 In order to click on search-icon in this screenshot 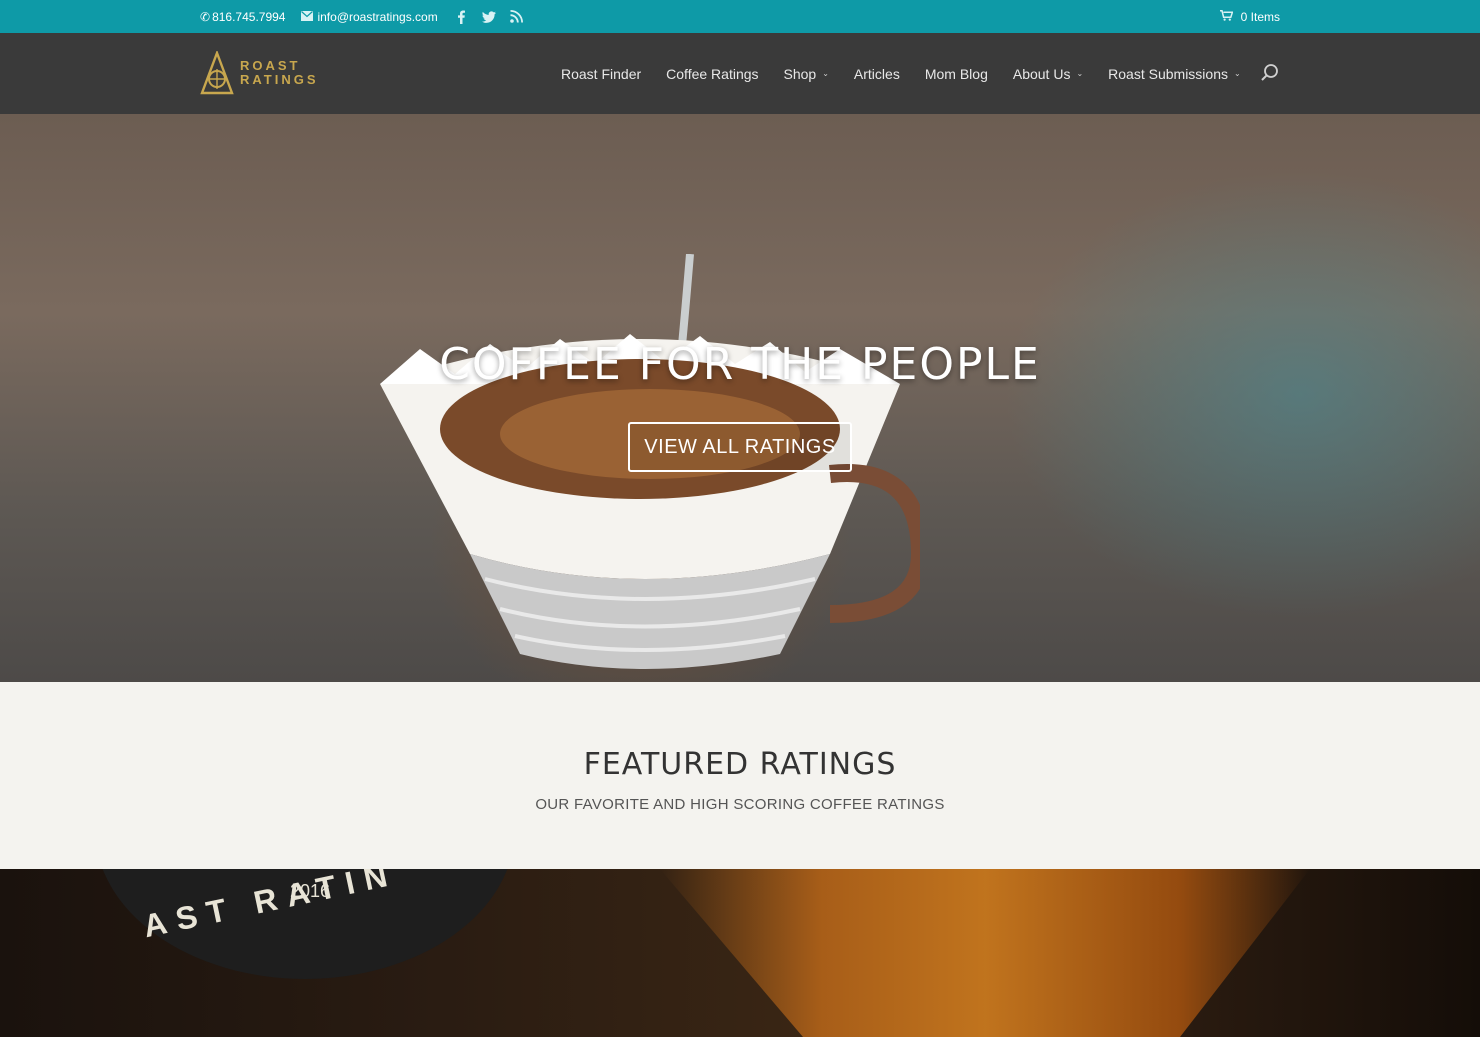, I will do `click(1270, 73)`.